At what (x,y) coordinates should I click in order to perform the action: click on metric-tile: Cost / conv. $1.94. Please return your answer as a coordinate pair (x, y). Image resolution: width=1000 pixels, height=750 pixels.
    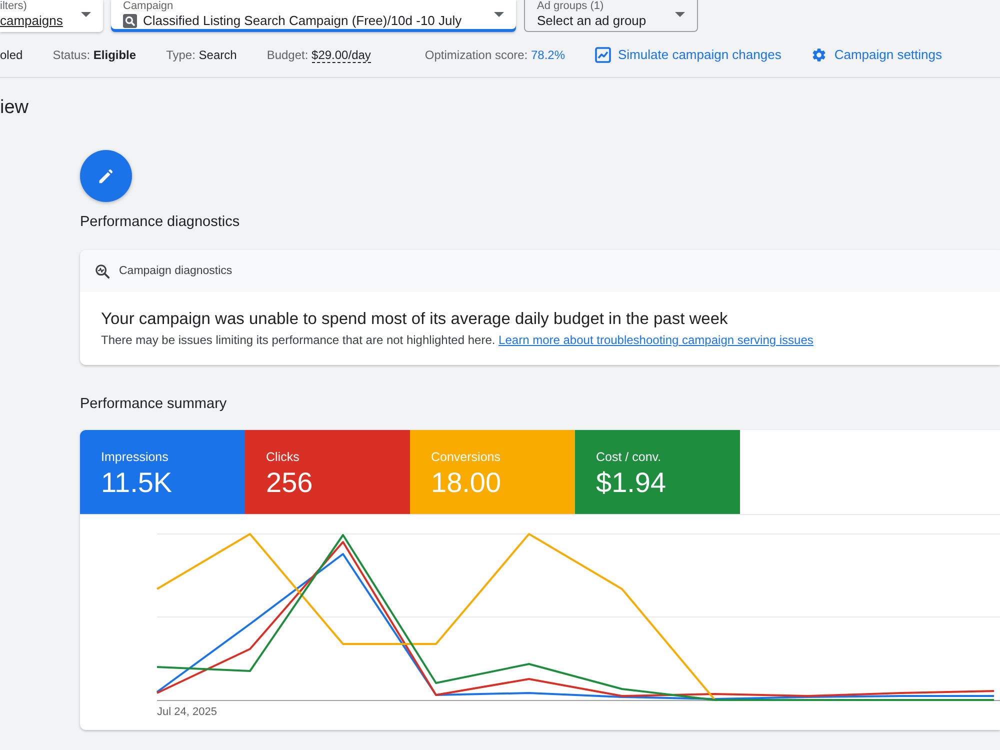
    Looking at the image, I should click on (657, 472).